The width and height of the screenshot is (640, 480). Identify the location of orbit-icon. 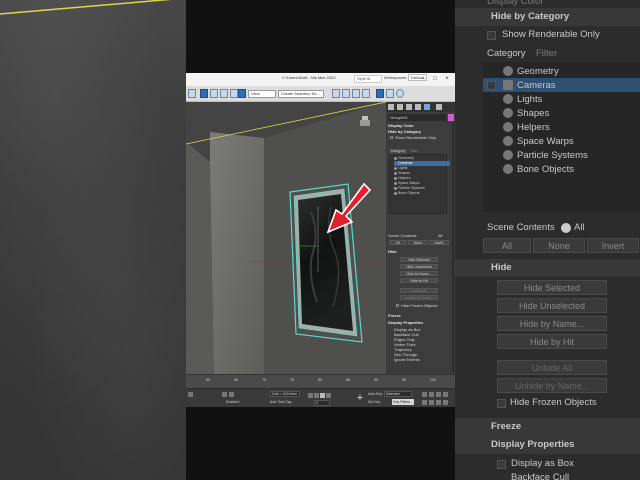
(445, 394).